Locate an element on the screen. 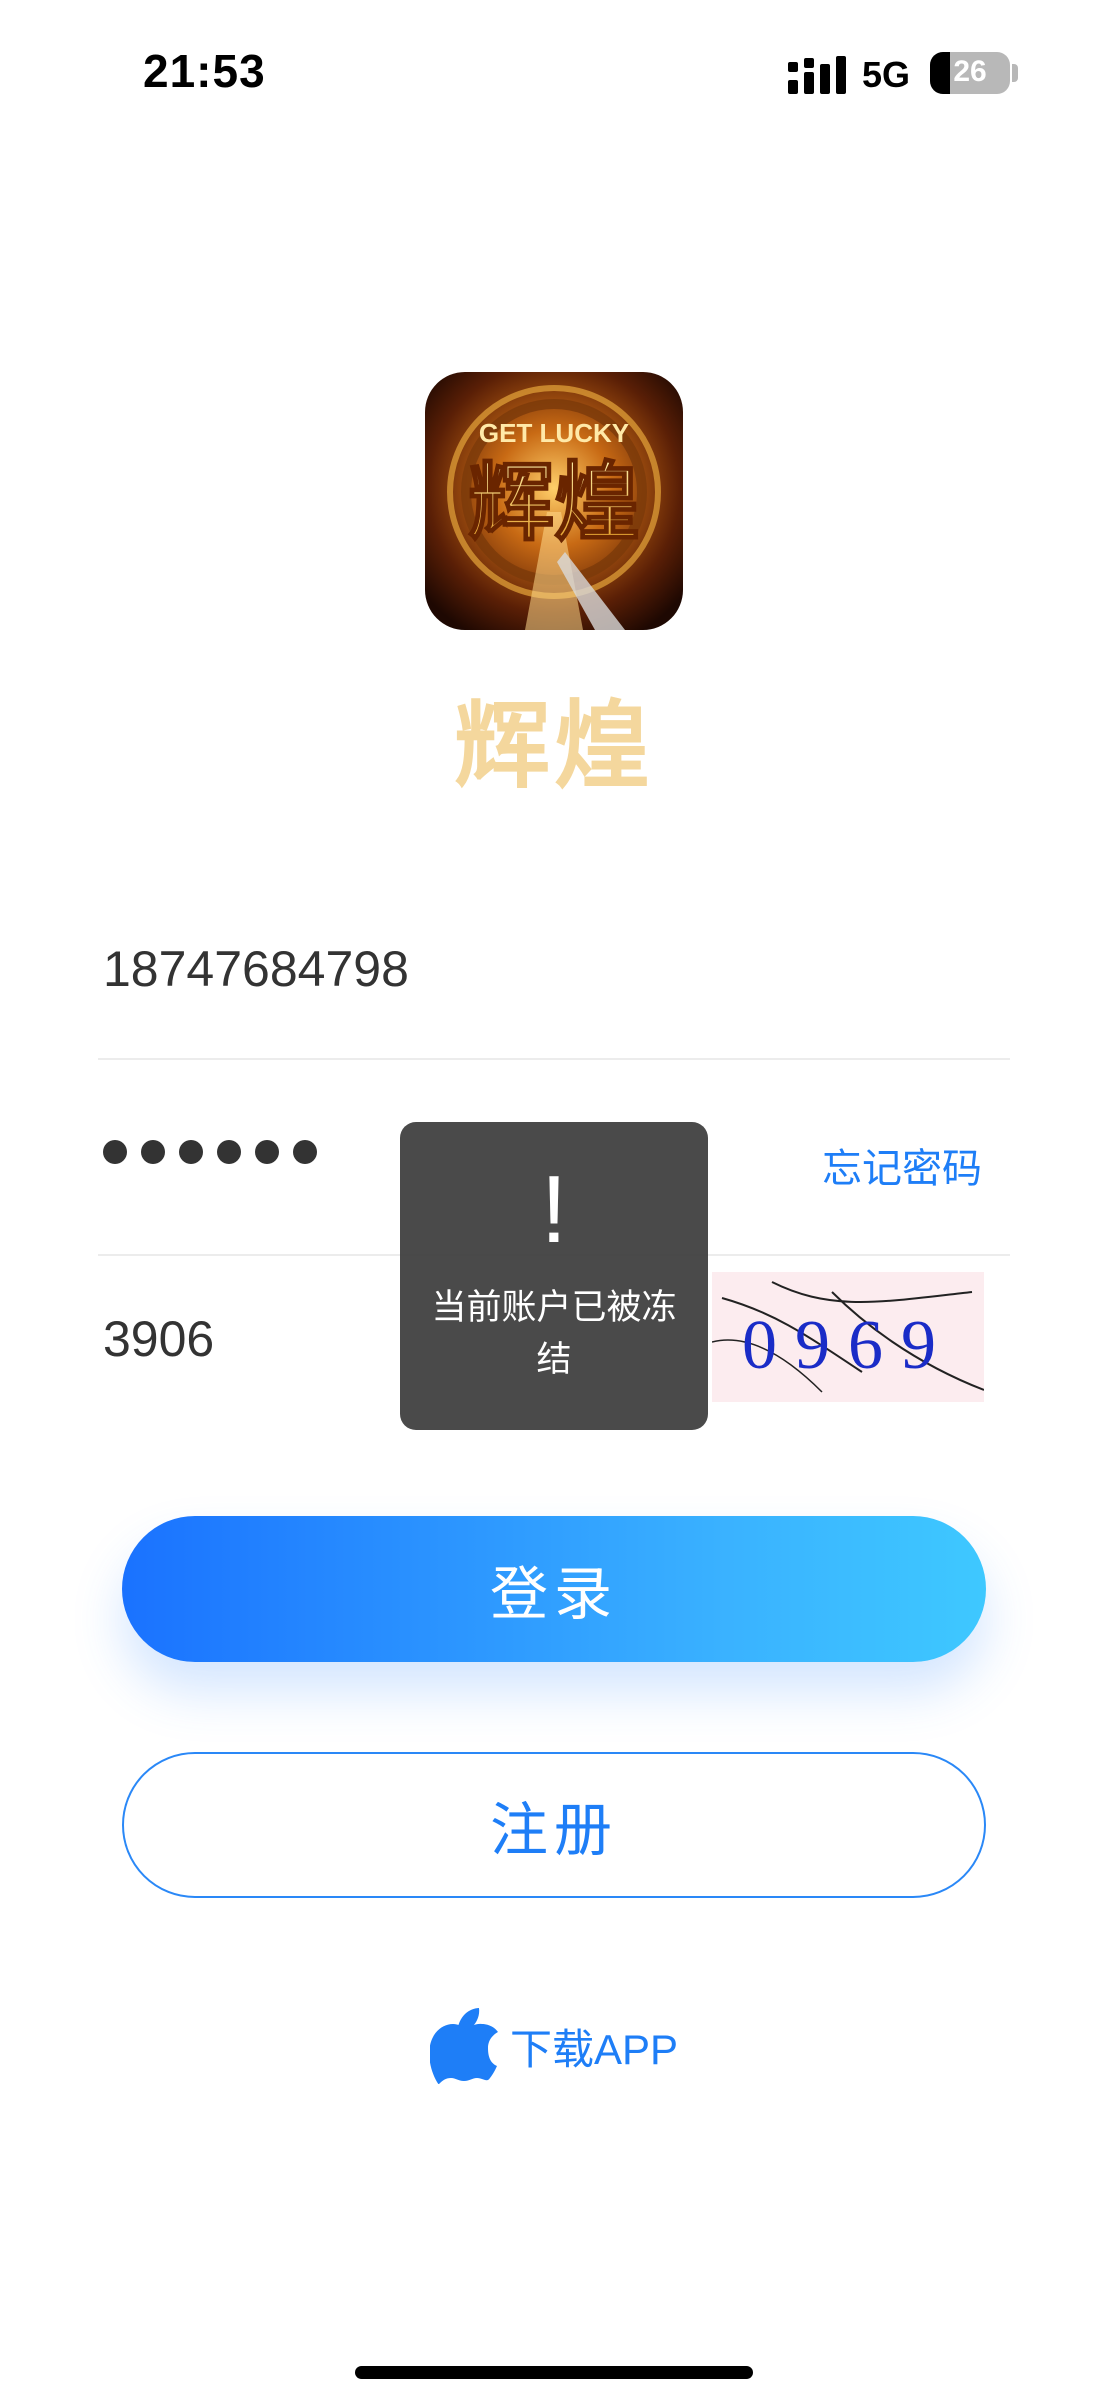  battery-icon: 26 is located at coordinates (970, 73).